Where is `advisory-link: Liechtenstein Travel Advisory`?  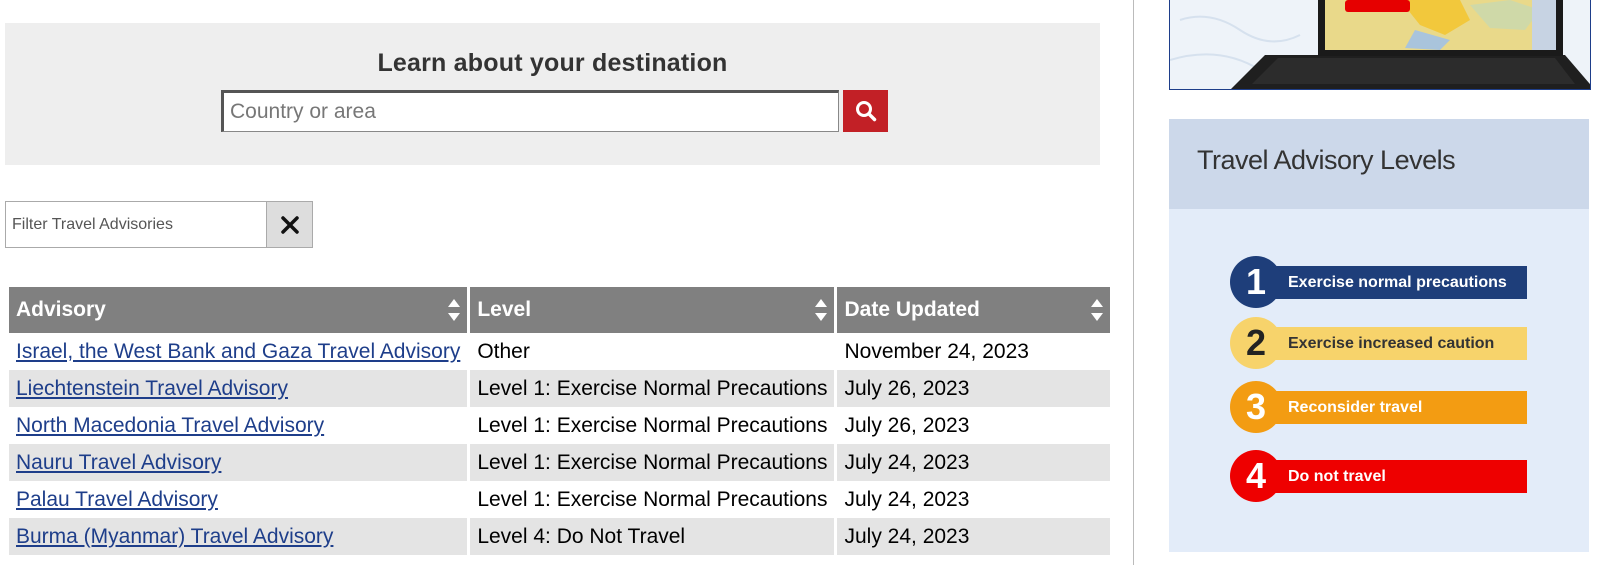 advisory-link: Liechtenstein Travel Advisory is located at coordinates (152, 388).